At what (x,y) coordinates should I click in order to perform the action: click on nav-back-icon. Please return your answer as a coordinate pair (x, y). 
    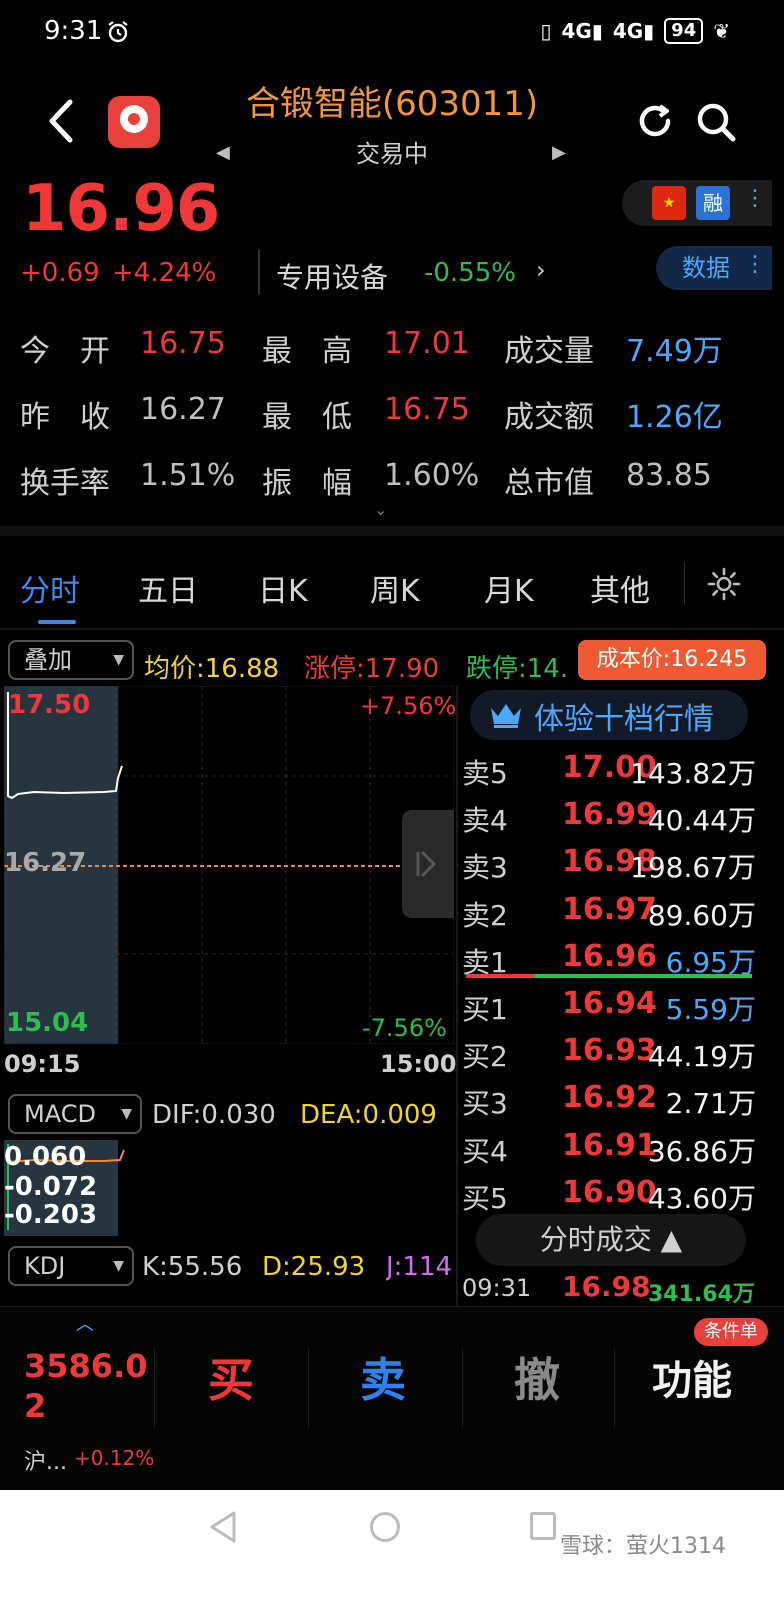
    Looking at the image, I should click on (223, 1527).